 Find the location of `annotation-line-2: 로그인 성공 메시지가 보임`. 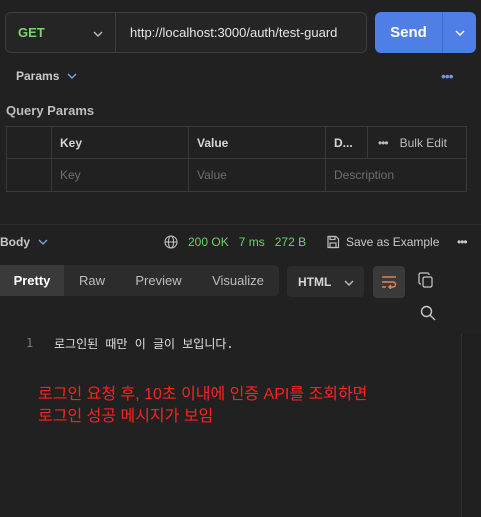

annotation-line-2: 로그인 성공 메시지가 보임 is located at coordinates (126, 416).